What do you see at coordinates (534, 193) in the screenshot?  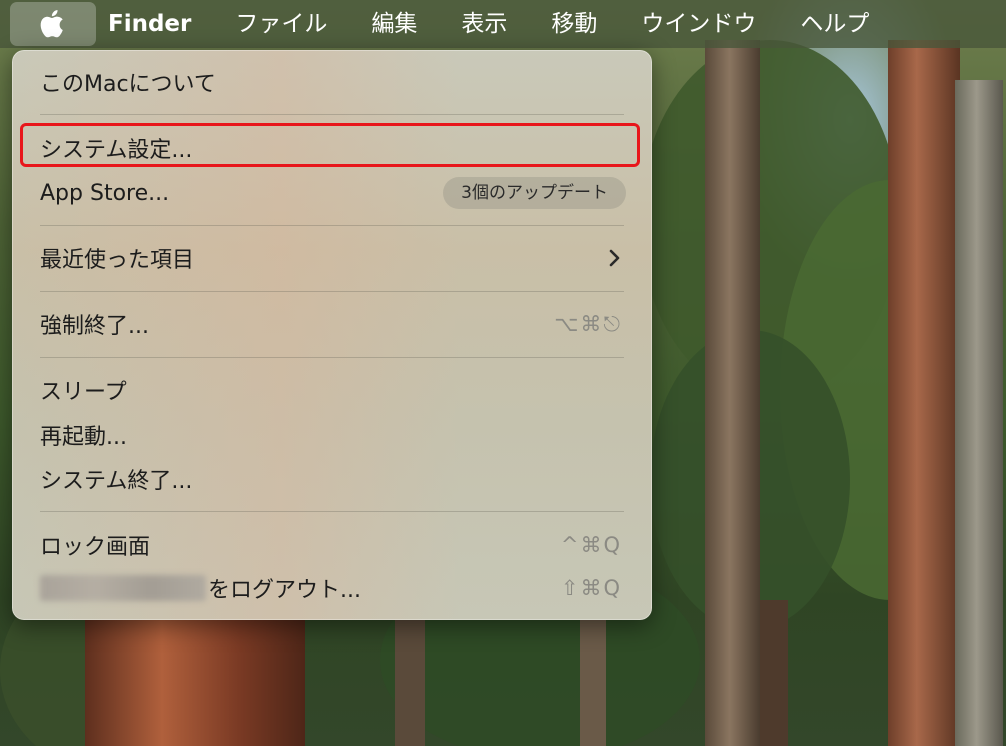 I see `updates-badge: 3個のアップデート` at bounding box center [534, 193].